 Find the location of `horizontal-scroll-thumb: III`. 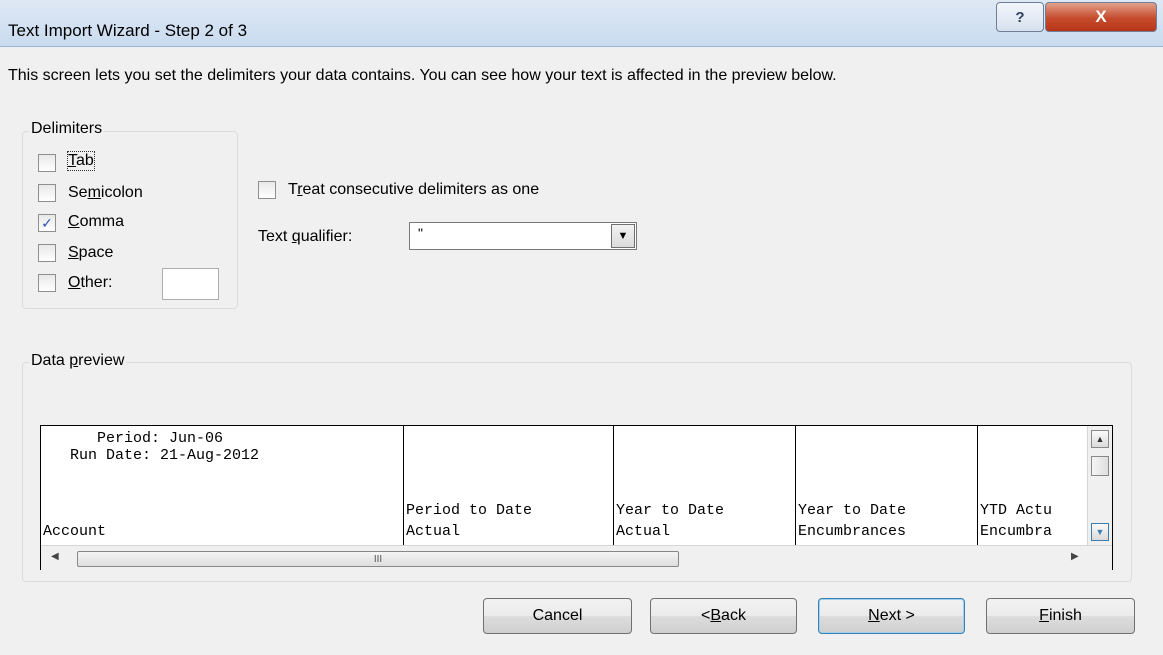

horizontal-scroll-thumb: III is located at coordinates (378, 559).